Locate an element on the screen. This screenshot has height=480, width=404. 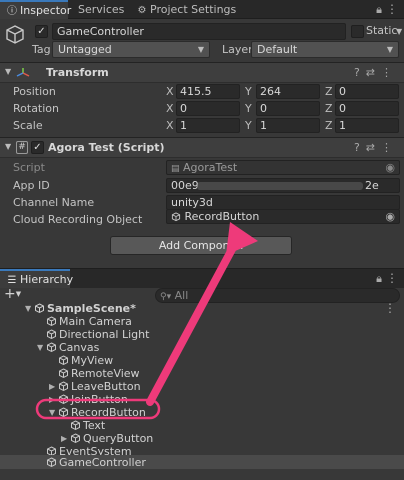
hierarchy-item-gamecontroller: GameController is located at coordinates (96, 462).